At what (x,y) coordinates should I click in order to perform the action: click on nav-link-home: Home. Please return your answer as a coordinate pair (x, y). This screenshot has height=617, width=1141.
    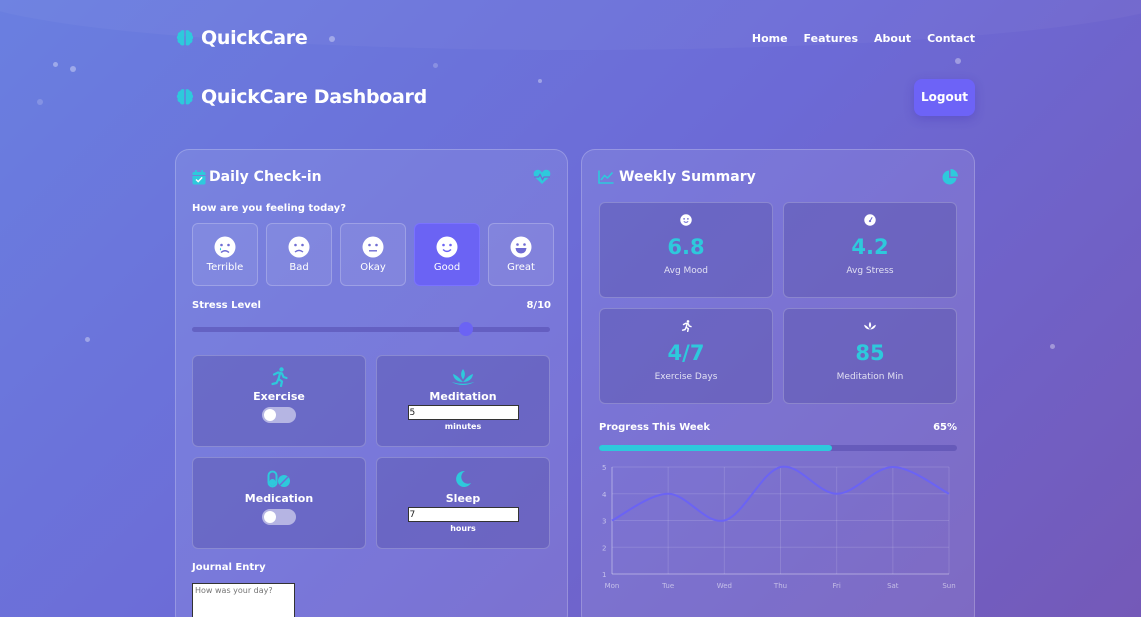
    Looking at the image, I should click on (770, 38).